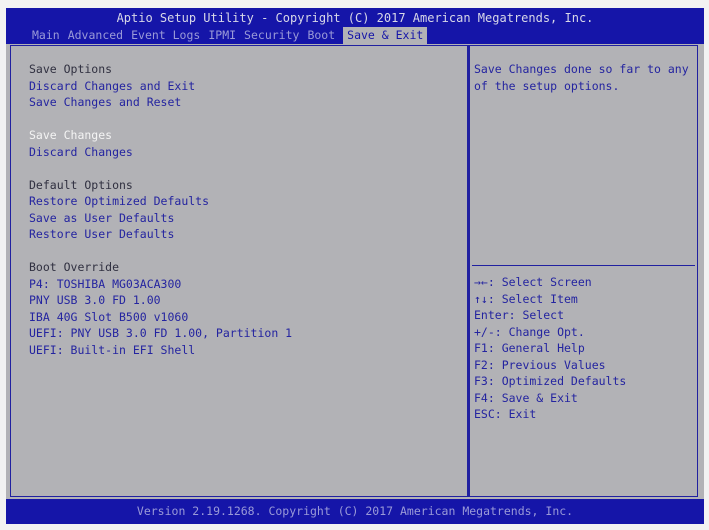  What do you see at coordinates (81, 152) in the screenshot?
I see `menu-item: Discard Changes` at bounding box center [81, 152].